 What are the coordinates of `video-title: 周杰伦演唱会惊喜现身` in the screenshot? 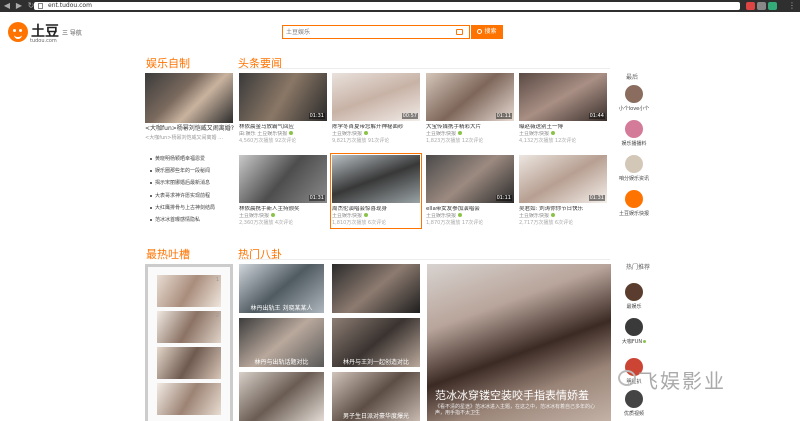 It's located at (376, 209).